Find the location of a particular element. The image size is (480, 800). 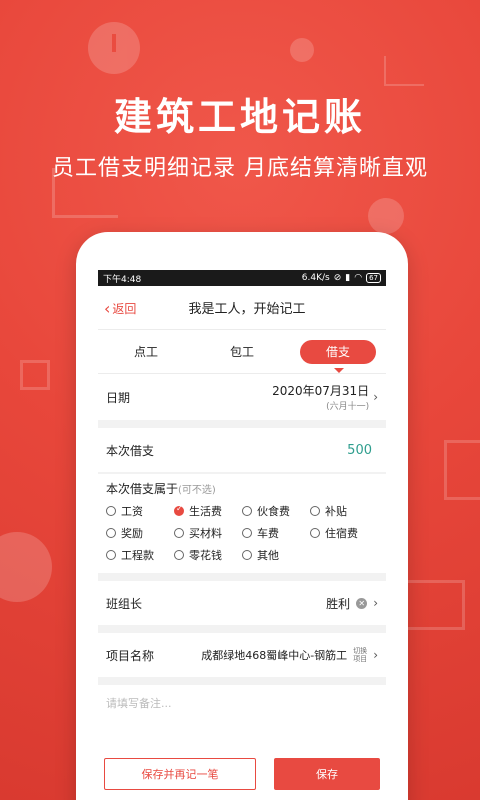

bottom-action-bar: 保存并再记一笔 保存 is located at coordinates (242, 774).